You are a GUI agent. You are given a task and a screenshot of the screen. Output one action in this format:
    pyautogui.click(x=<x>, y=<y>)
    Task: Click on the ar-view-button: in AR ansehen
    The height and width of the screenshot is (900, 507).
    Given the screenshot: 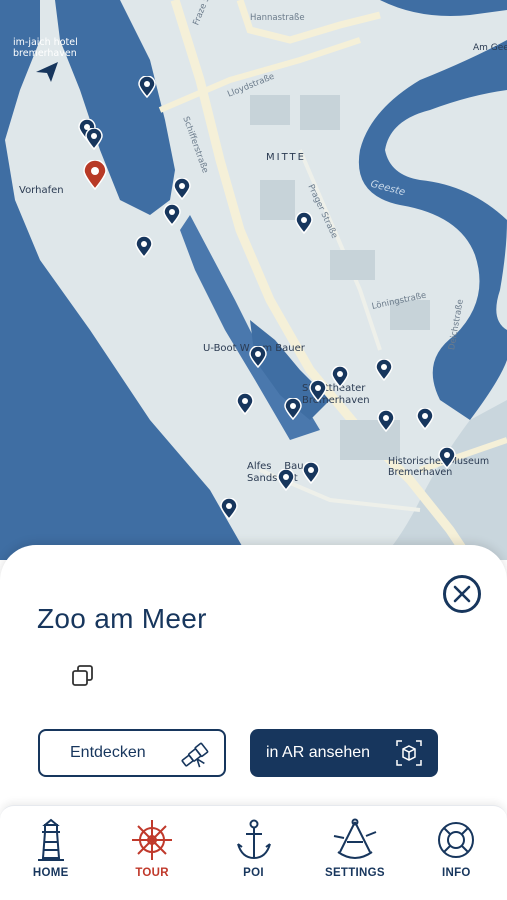 What is the action you would take?
    pyautogui.click(x=344, y=753)
    